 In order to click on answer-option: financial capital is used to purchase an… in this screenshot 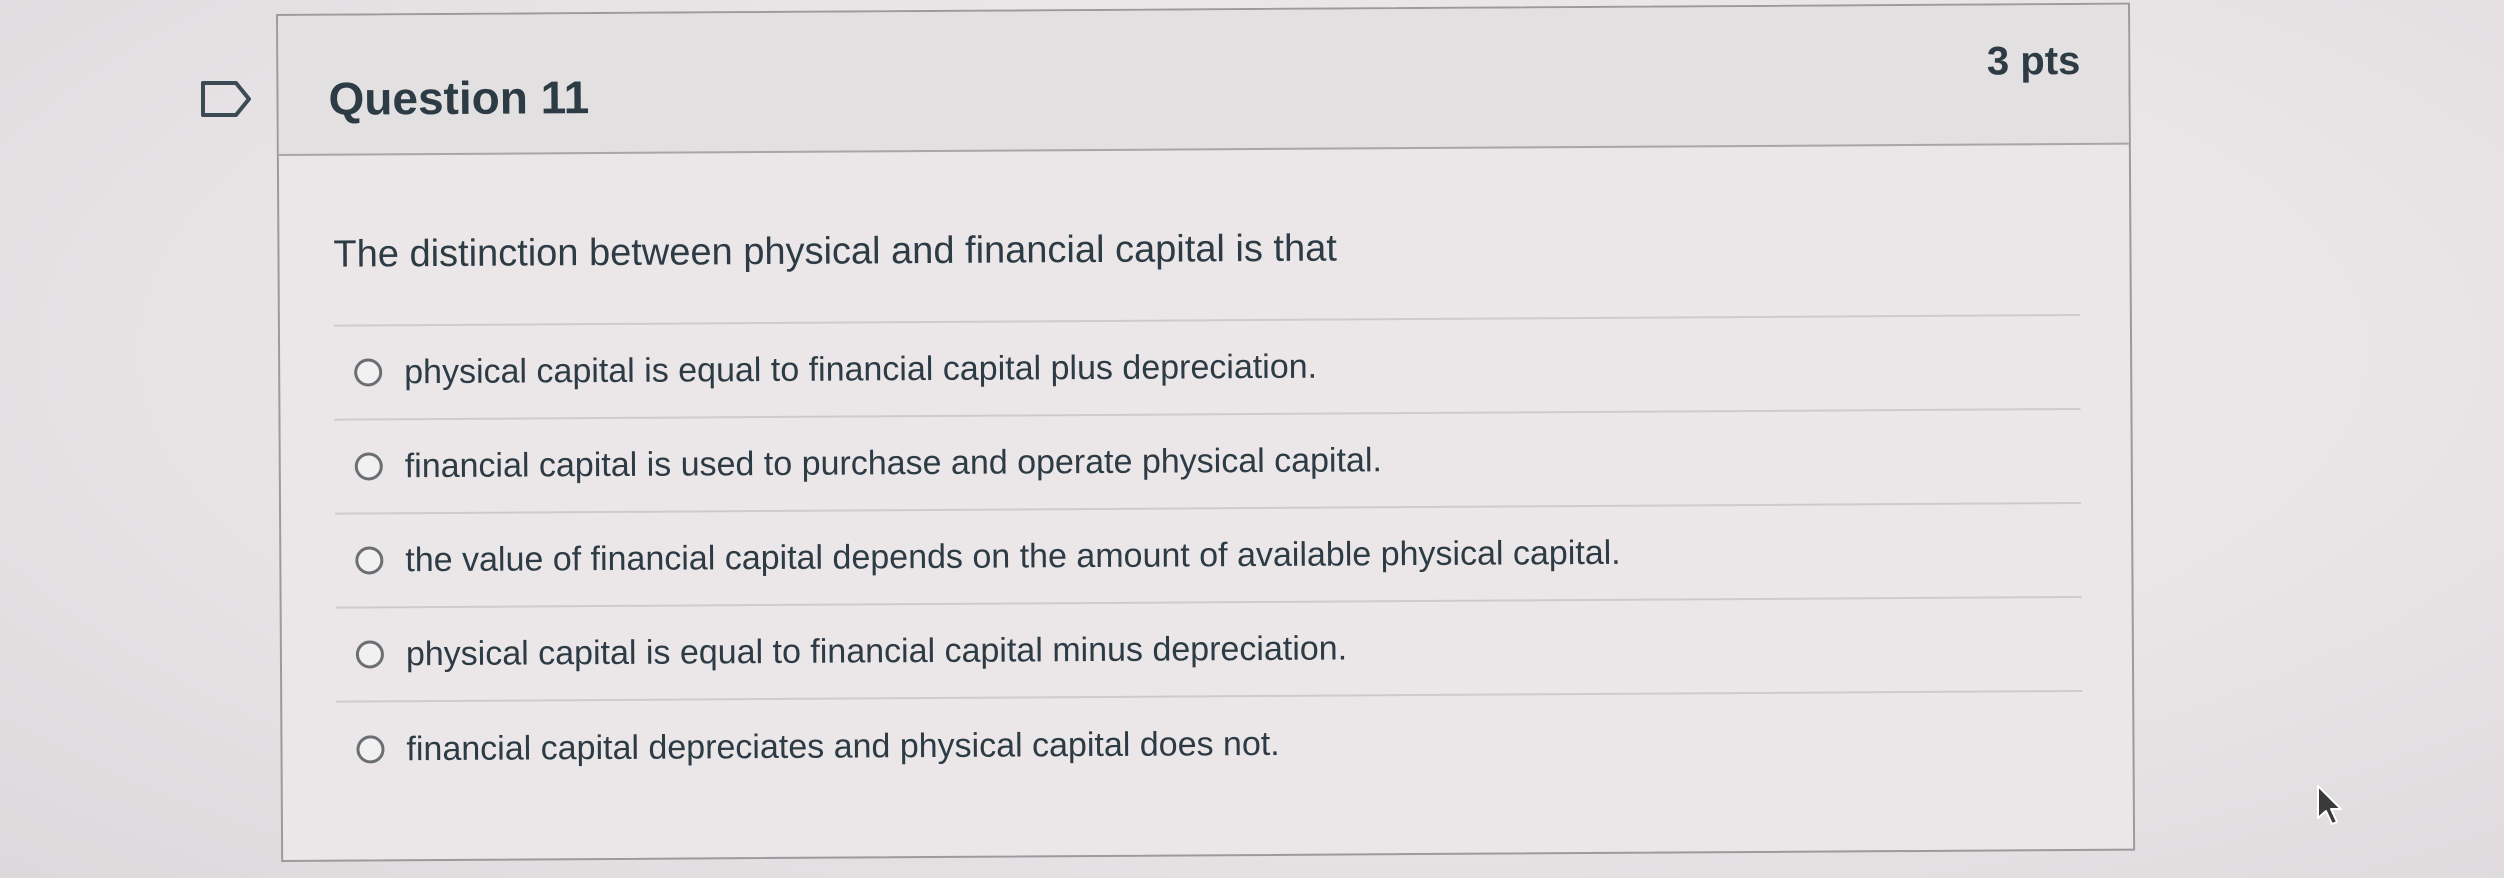, I will do `click(1208, 462)`.